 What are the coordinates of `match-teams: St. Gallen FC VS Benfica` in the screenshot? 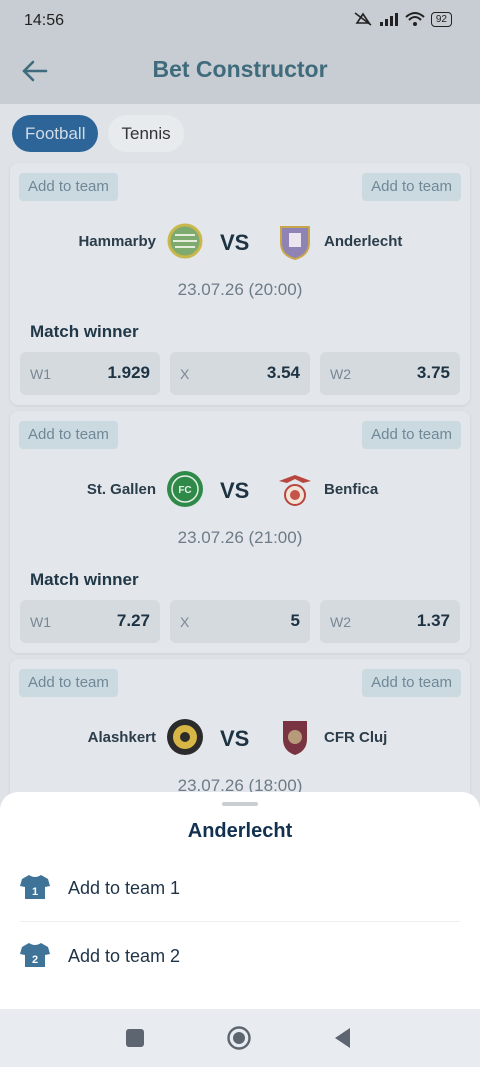 It's located at (240, 489).